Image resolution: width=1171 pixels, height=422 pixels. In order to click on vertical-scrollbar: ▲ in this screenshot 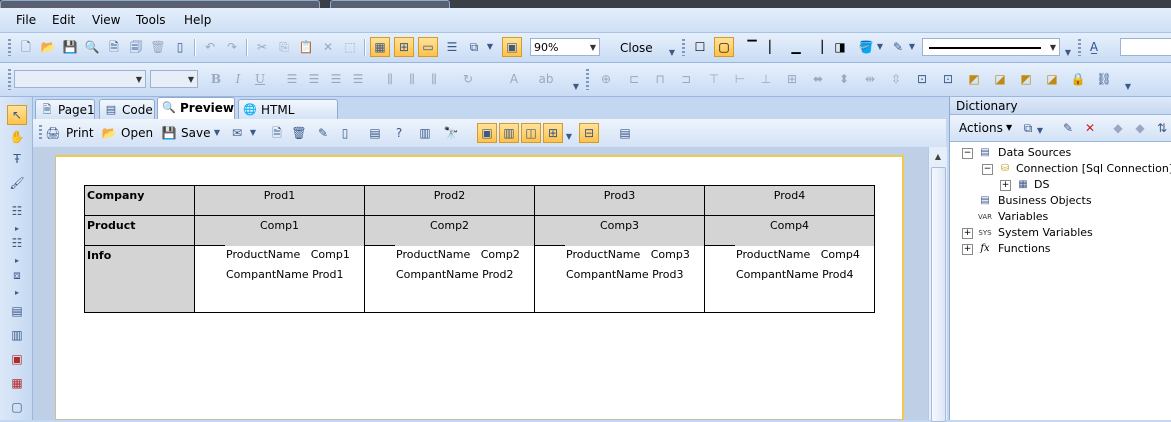, I will do `click(937, 284)`.